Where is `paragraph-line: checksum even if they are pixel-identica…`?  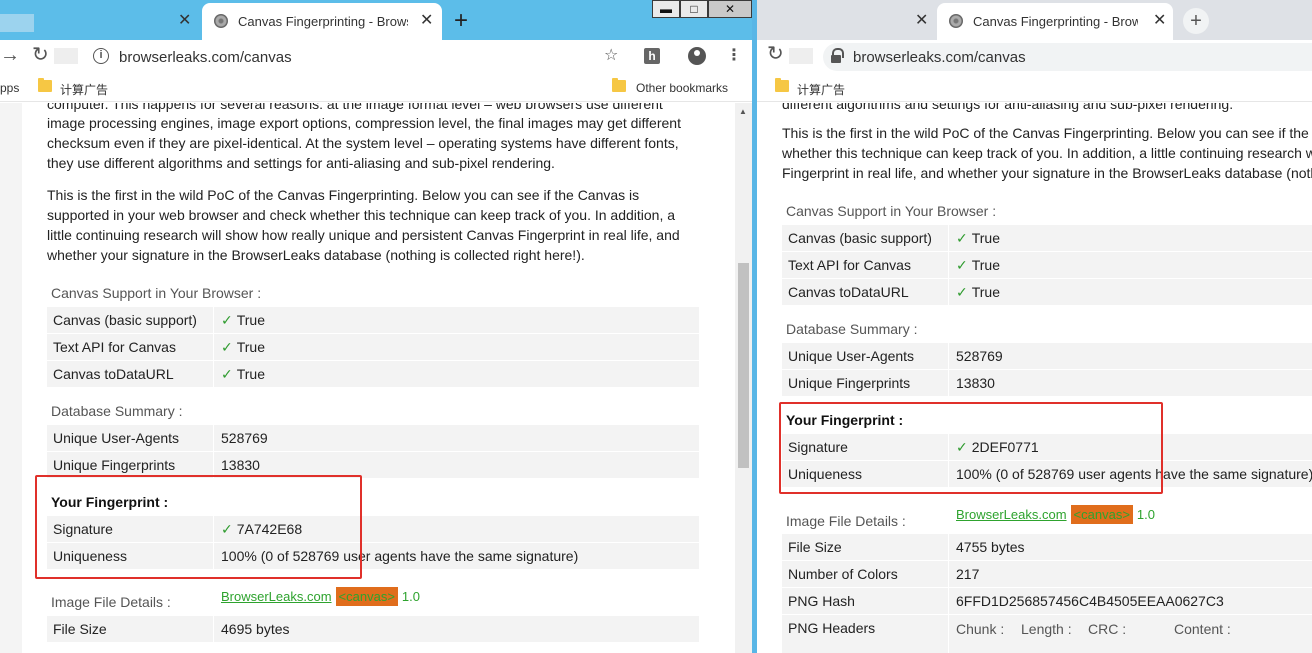 paragraph-line: checksum even if they are pixel-identica… is located at coordinates (363, 143).